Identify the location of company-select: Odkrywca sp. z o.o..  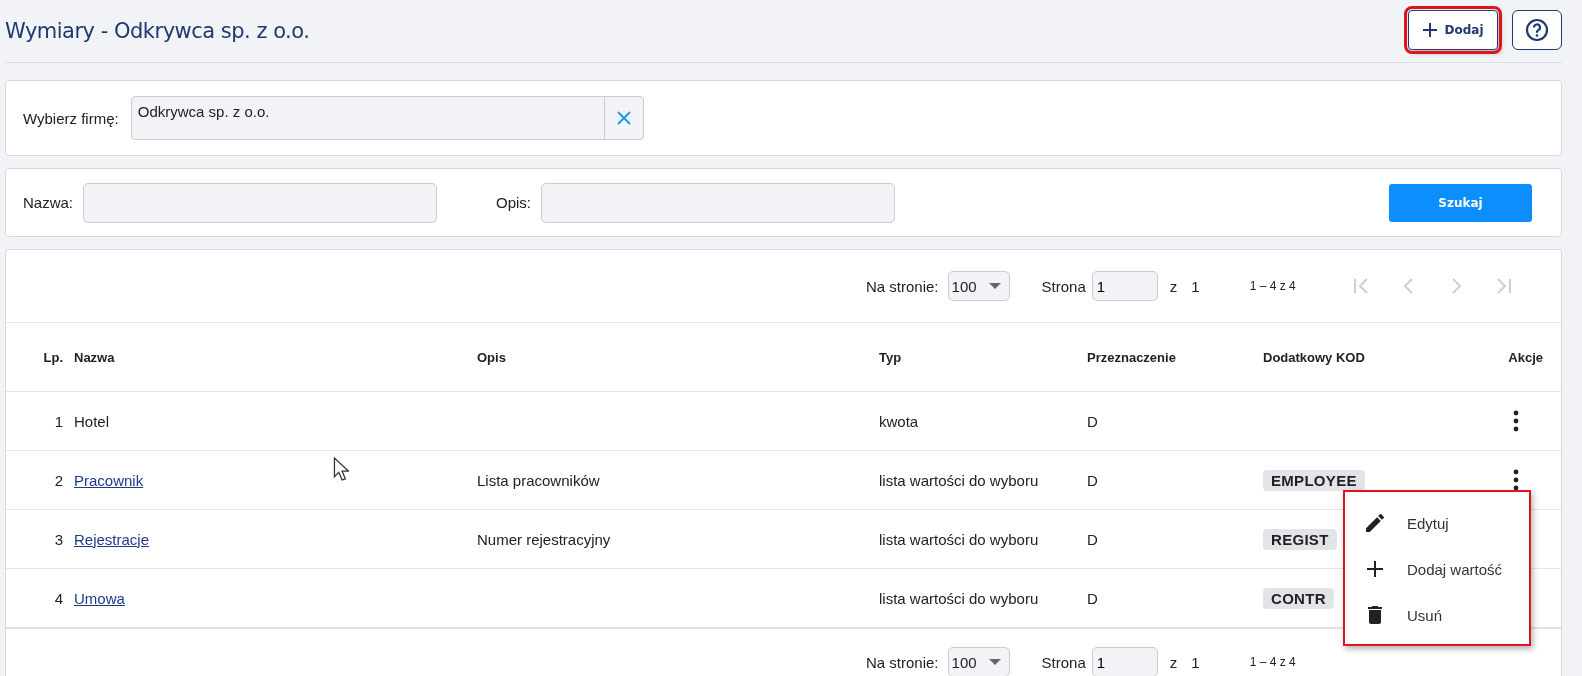
(387, 118).